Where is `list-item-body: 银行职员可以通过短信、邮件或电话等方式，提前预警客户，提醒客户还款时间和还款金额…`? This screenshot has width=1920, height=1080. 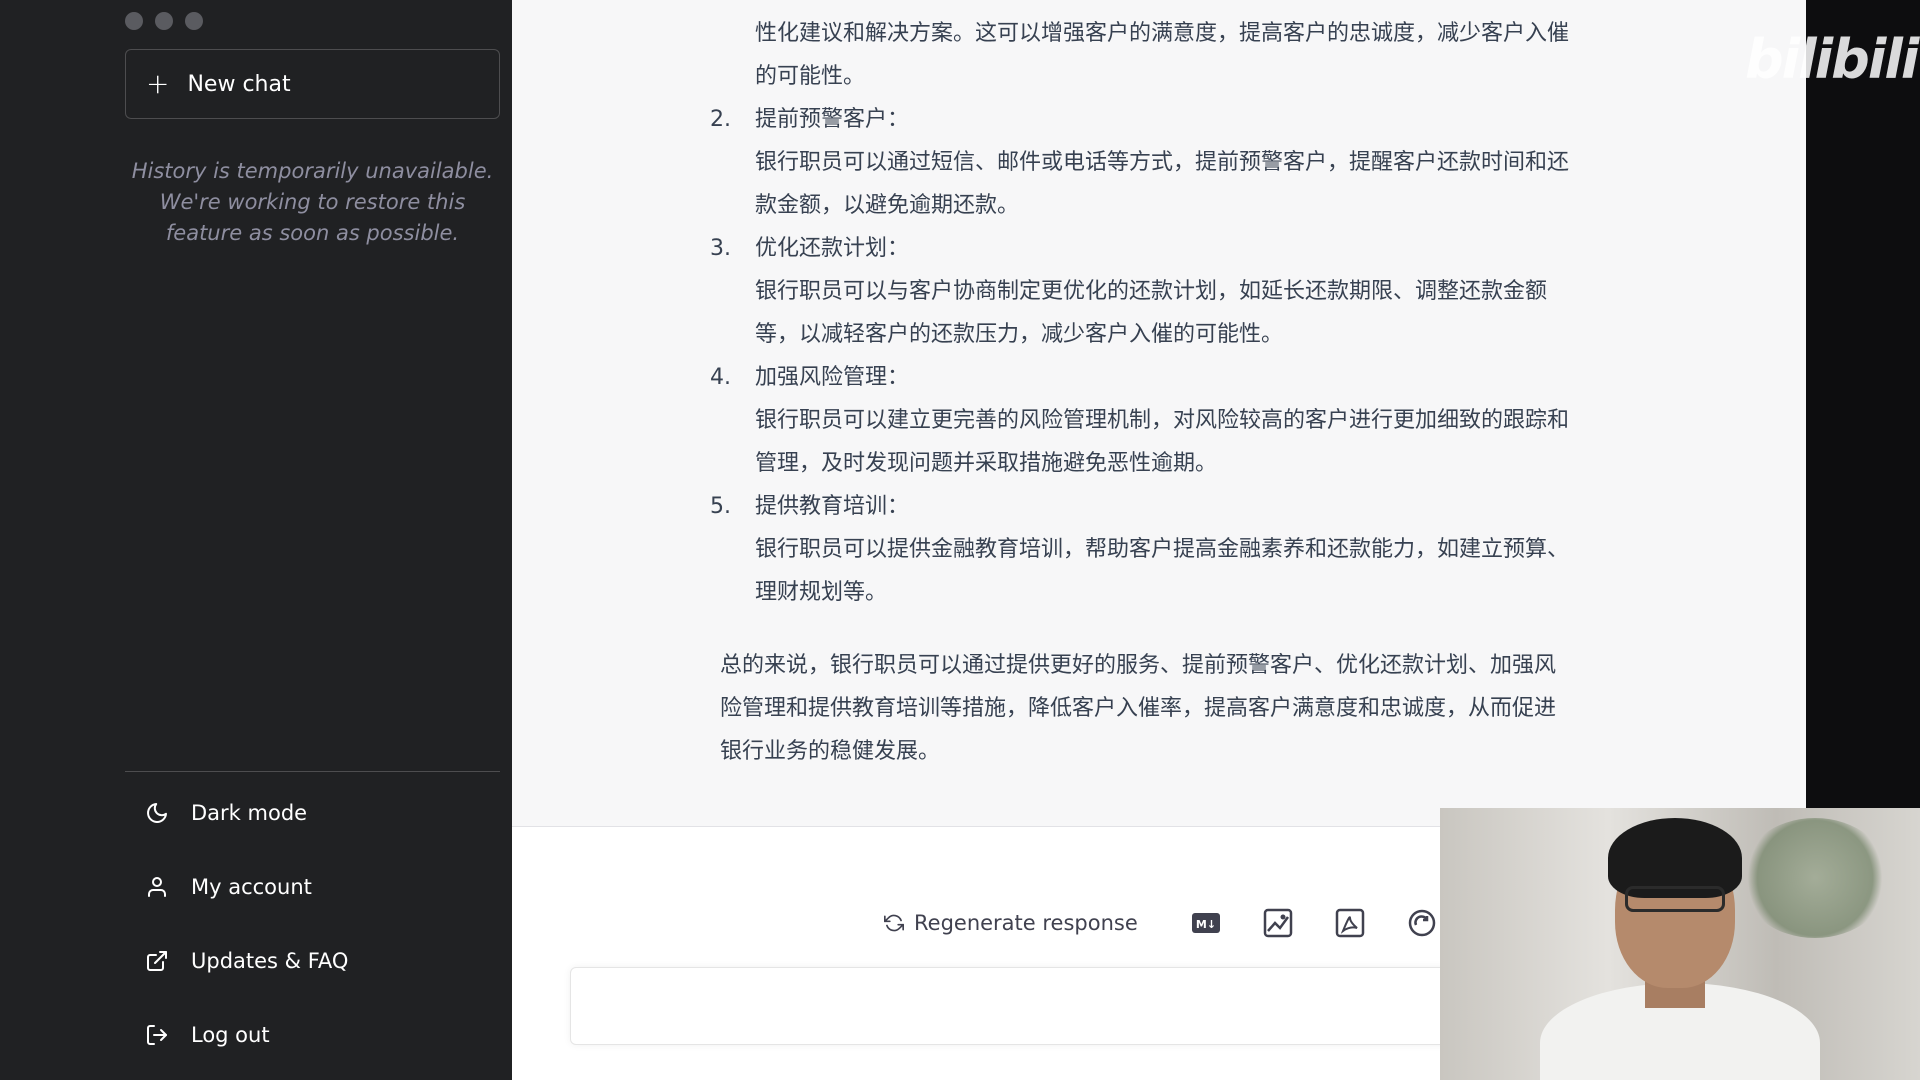
list-item-body: 银行职员可以通过短信、邮件或电话等方式，提前预警客户，提醒客户还款时间和还款金额… is located at coordinates (1162, 184).